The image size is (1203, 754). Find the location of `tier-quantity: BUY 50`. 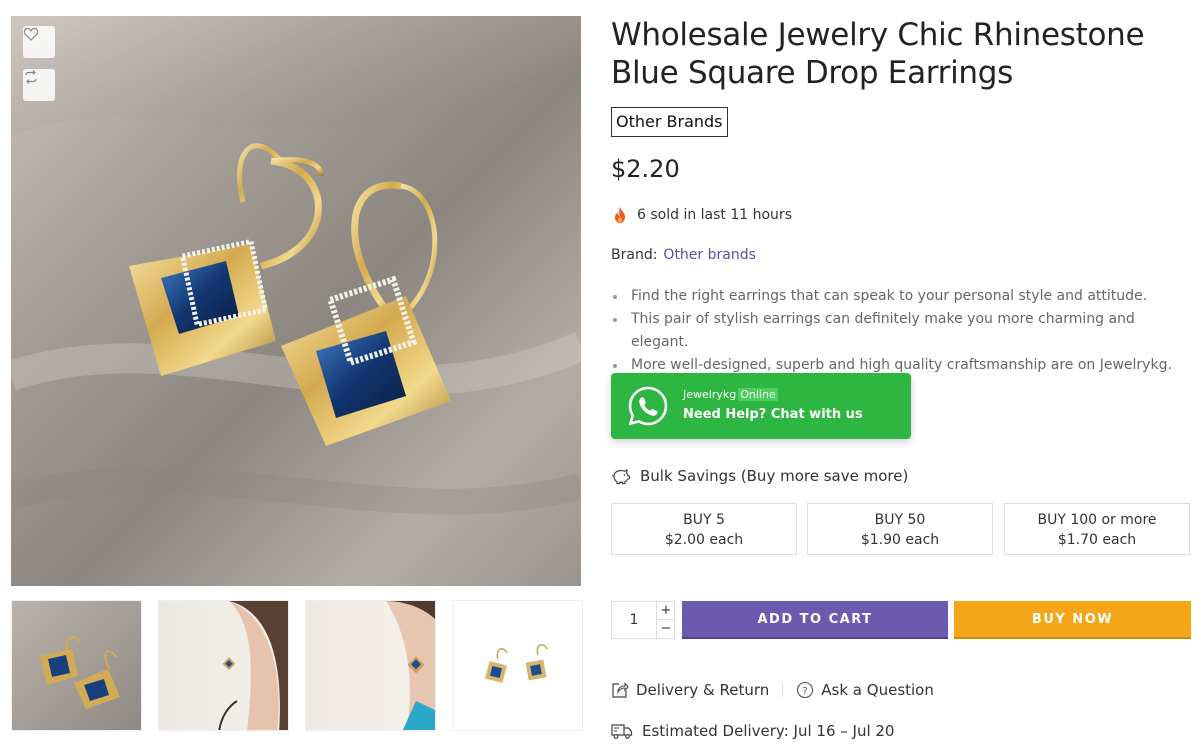

tier-quantity: BUY 50 is located at coordinates (900, 520).